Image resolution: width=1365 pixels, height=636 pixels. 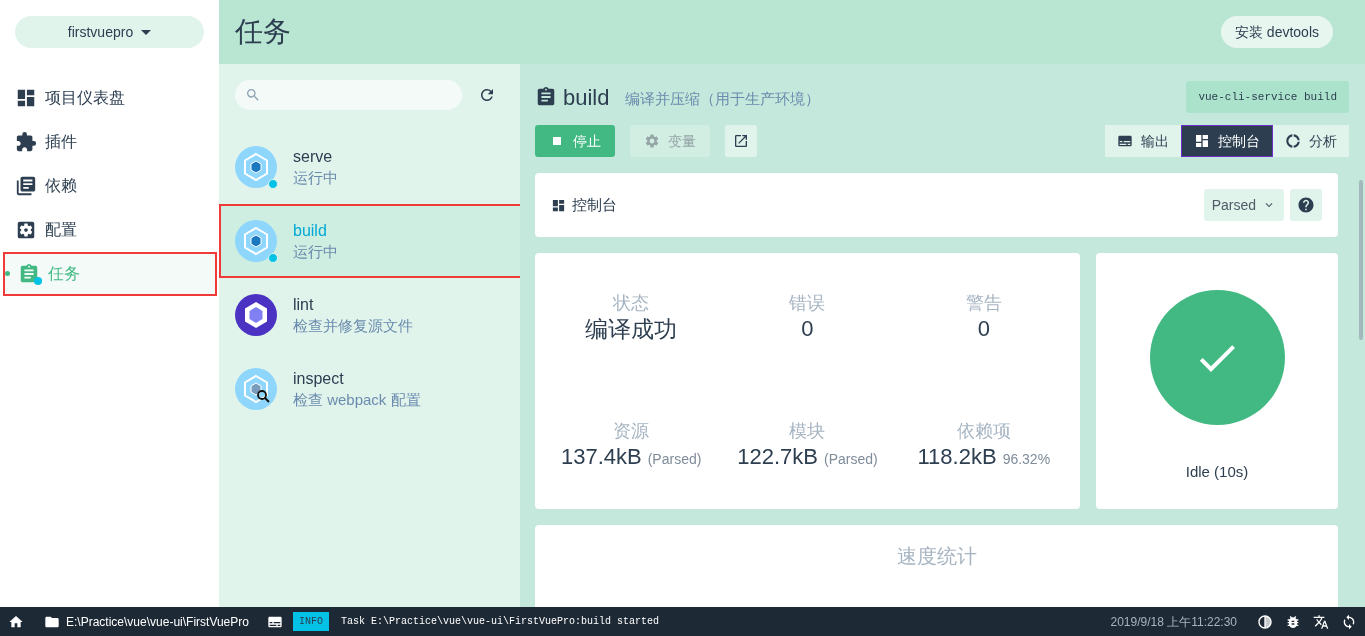 What do you see at coordinates (631, 431) in the screenshot?
I see `stat-label: 资源` at bounding box center [631, 431].